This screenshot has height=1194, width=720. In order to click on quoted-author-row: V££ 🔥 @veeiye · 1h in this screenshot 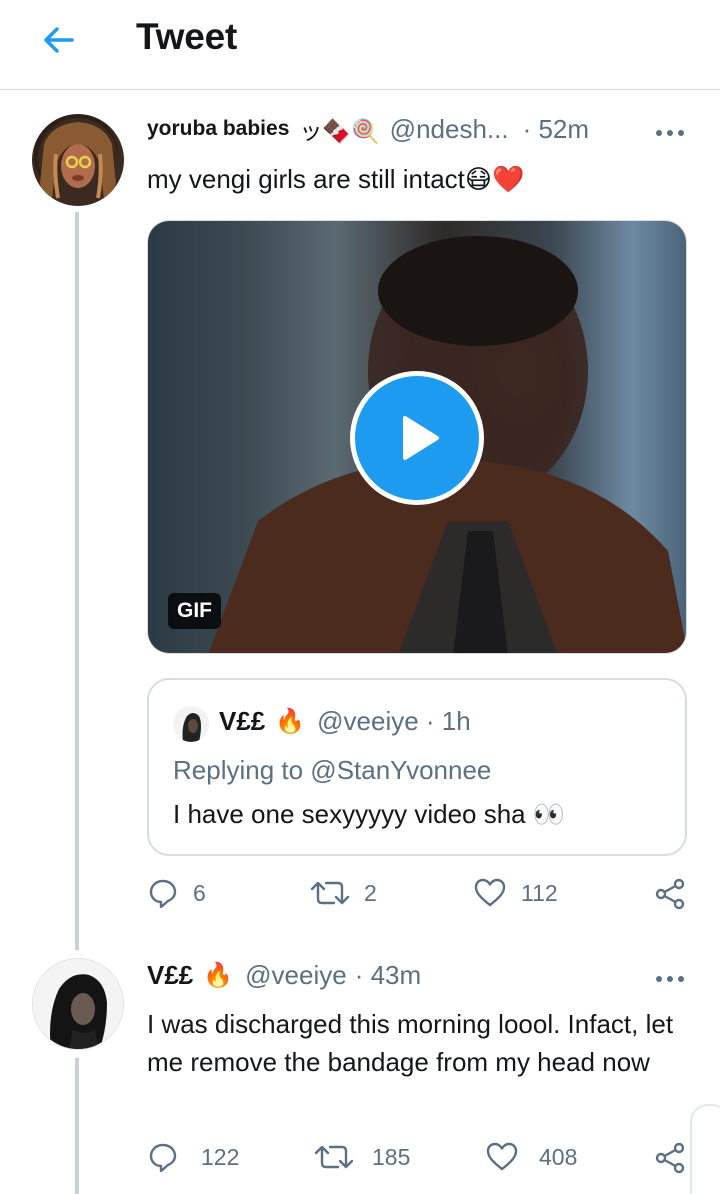, I will do `click(345, 721)`.